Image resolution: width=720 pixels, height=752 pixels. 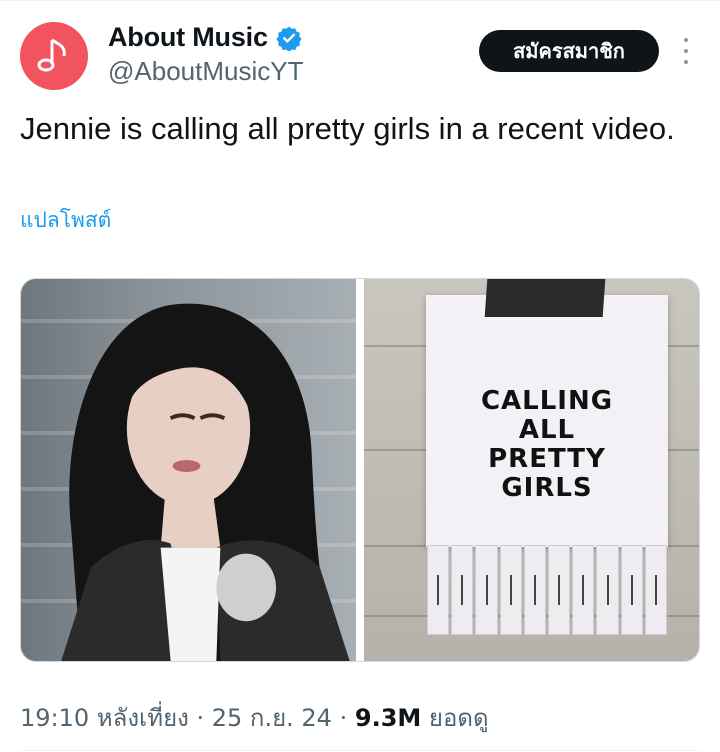 I want to click on verified-badge-icon, so click(x=289, y=38).